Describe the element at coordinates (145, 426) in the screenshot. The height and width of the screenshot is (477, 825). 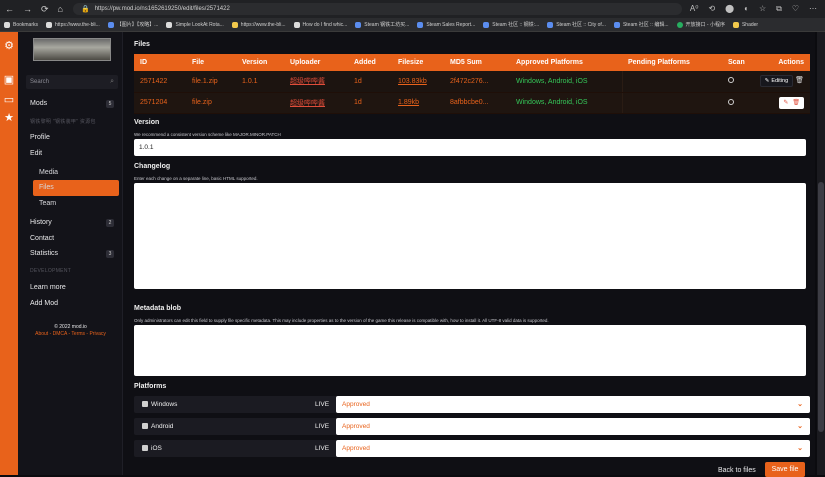
I see `android-checkbox` at that location.